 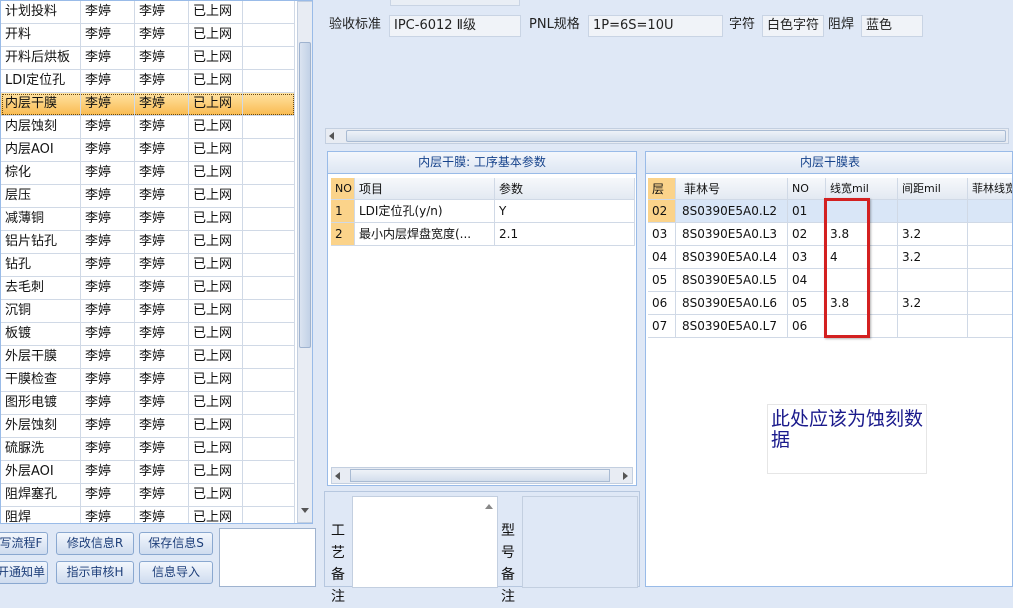 I want to click on process-row: 去毛刺 李婷 李婷 已上网, so click(x=148, y=288).